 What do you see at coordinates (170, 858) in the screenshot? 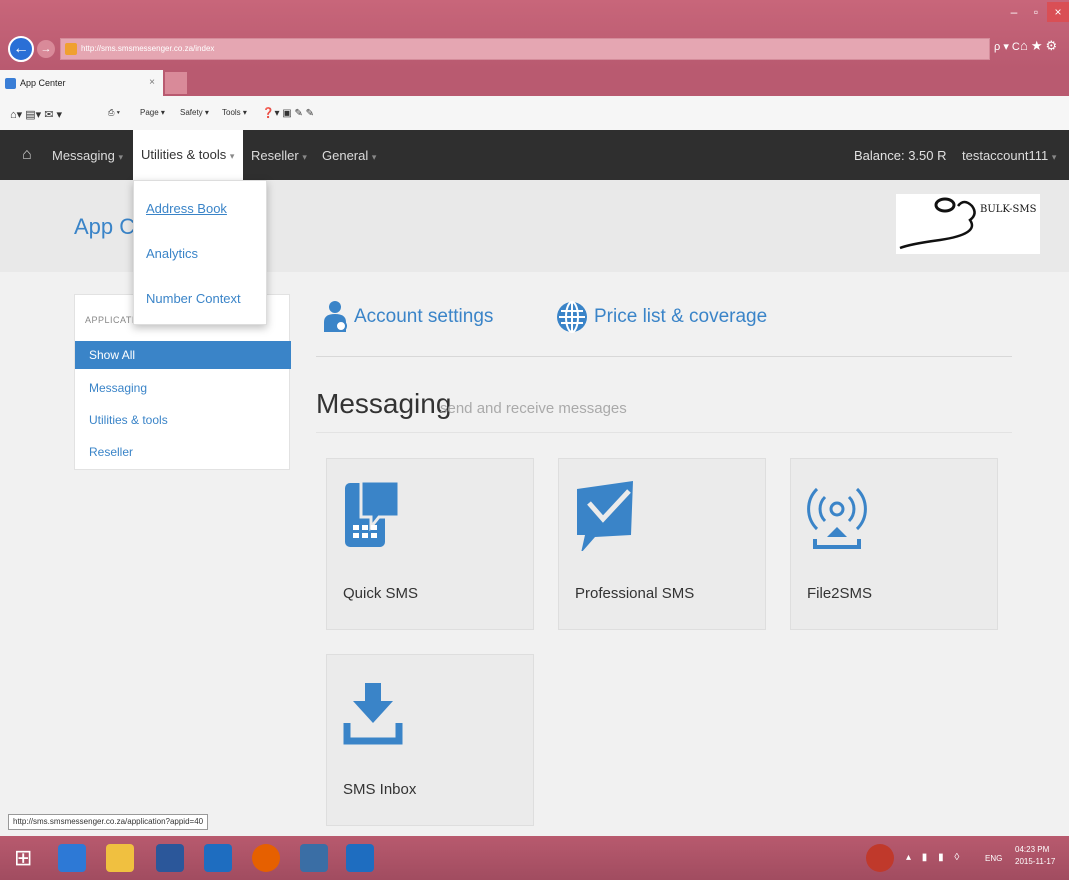
I see `word-icon` at bounding box center [170, 858].